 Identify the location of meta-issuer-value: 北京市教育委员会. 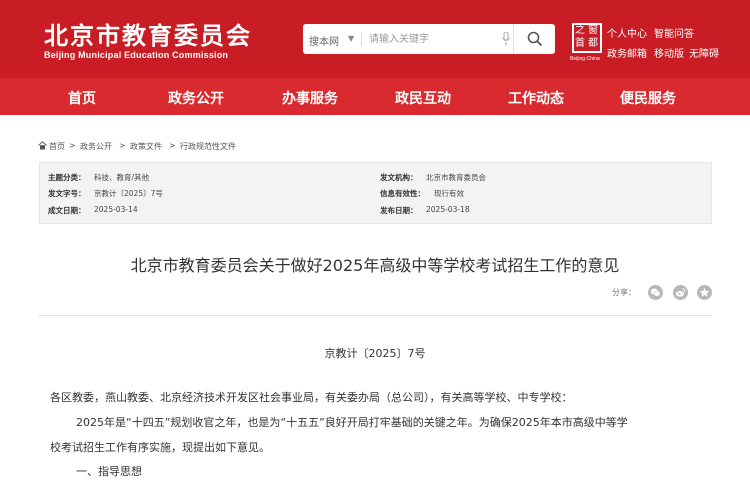
(456, 177).